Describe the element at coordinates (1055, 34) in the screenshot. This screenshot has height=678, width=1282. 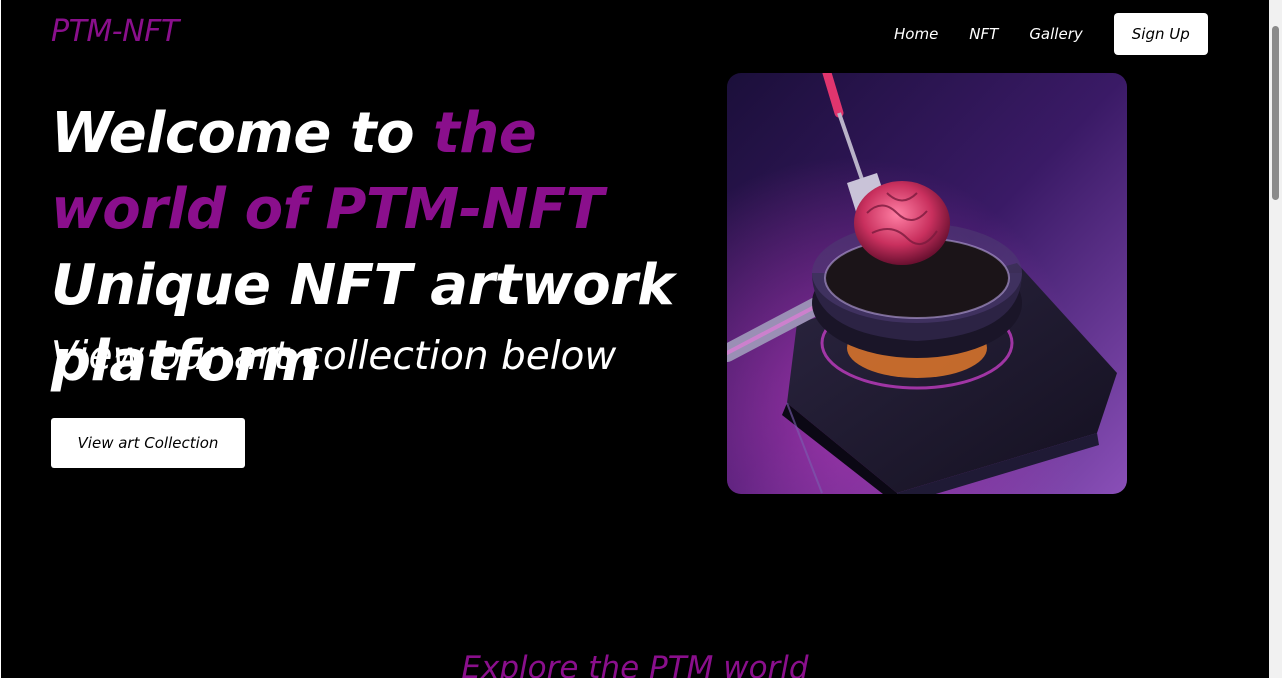
I see `nav-gallery-link: Gallery` at that location.